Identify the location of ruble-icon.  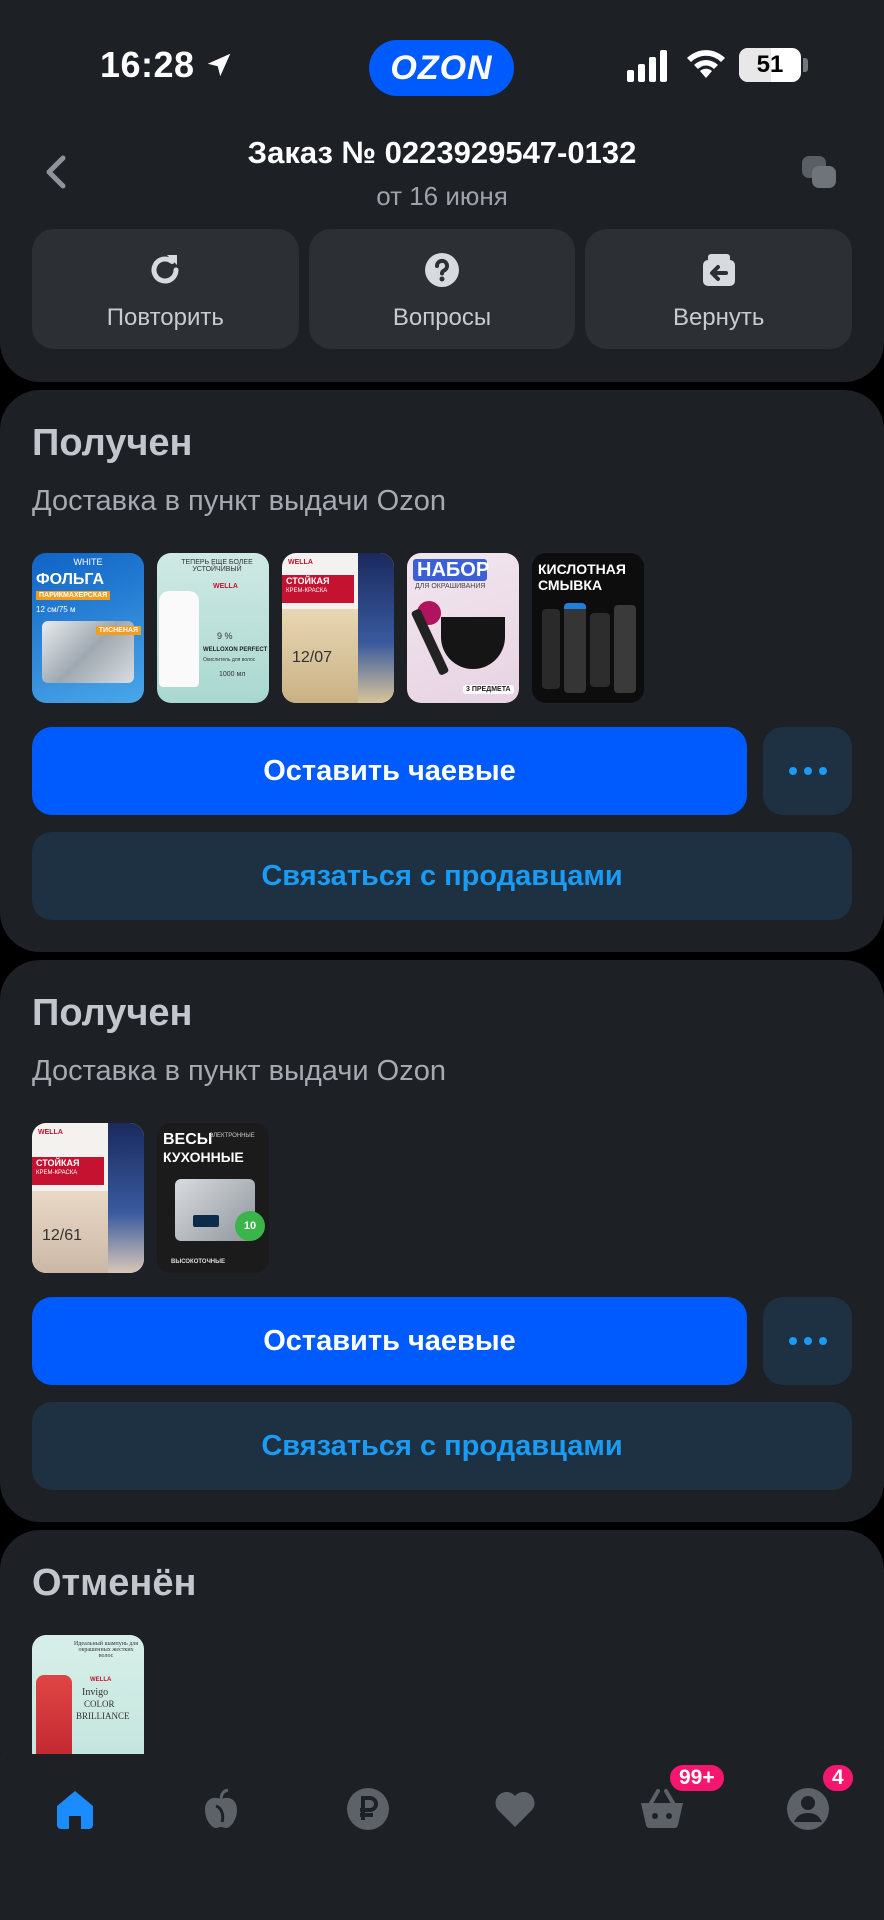
(368, 1809).